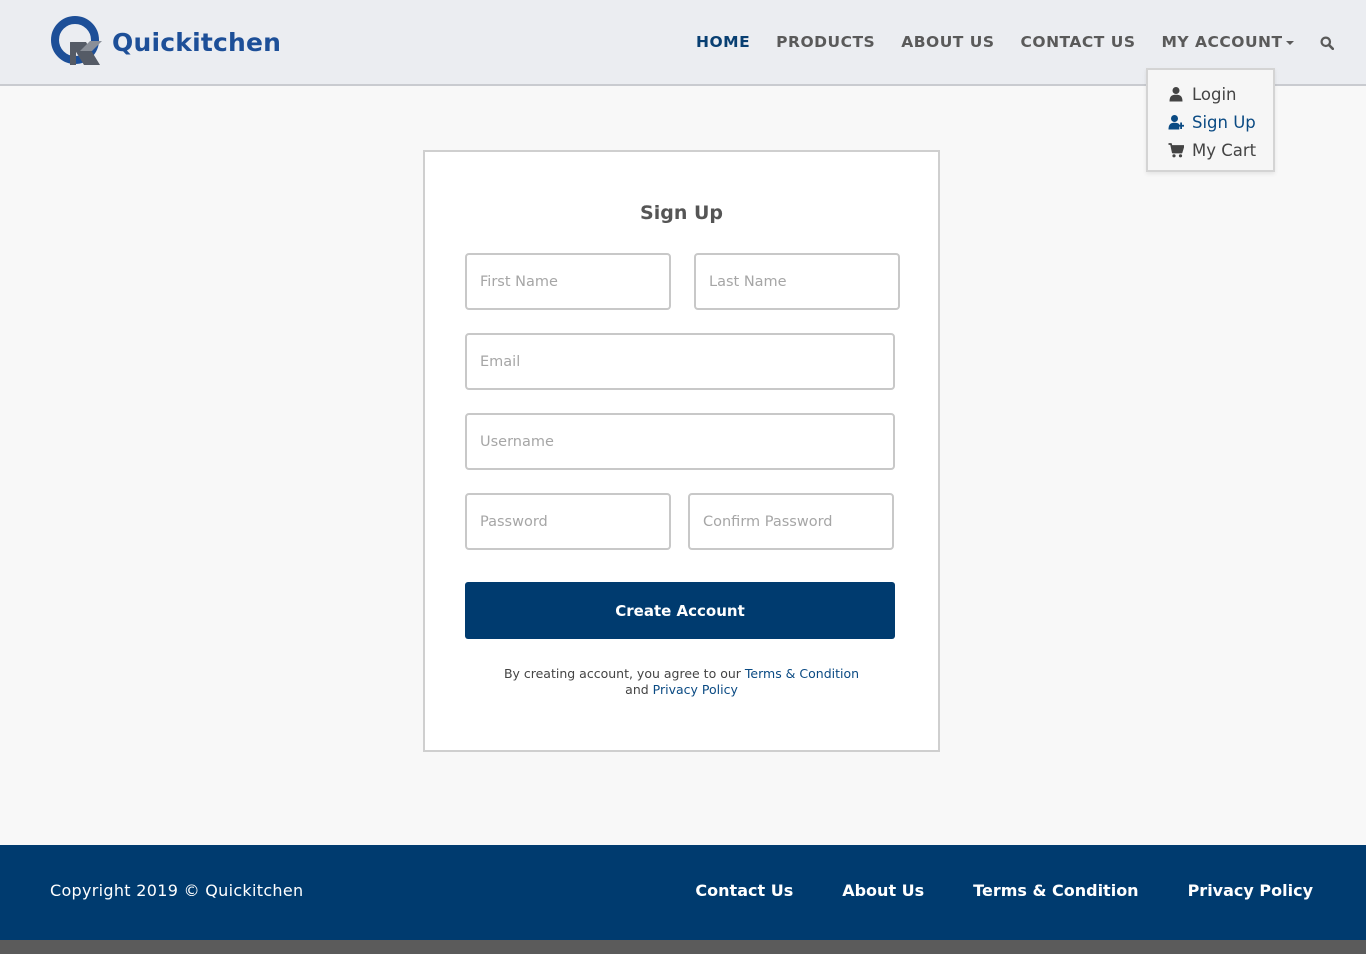  What do you see at coordinates (1176, 94) in the screenshot?
I see `user-icon` at bounding box center [1176, 94].